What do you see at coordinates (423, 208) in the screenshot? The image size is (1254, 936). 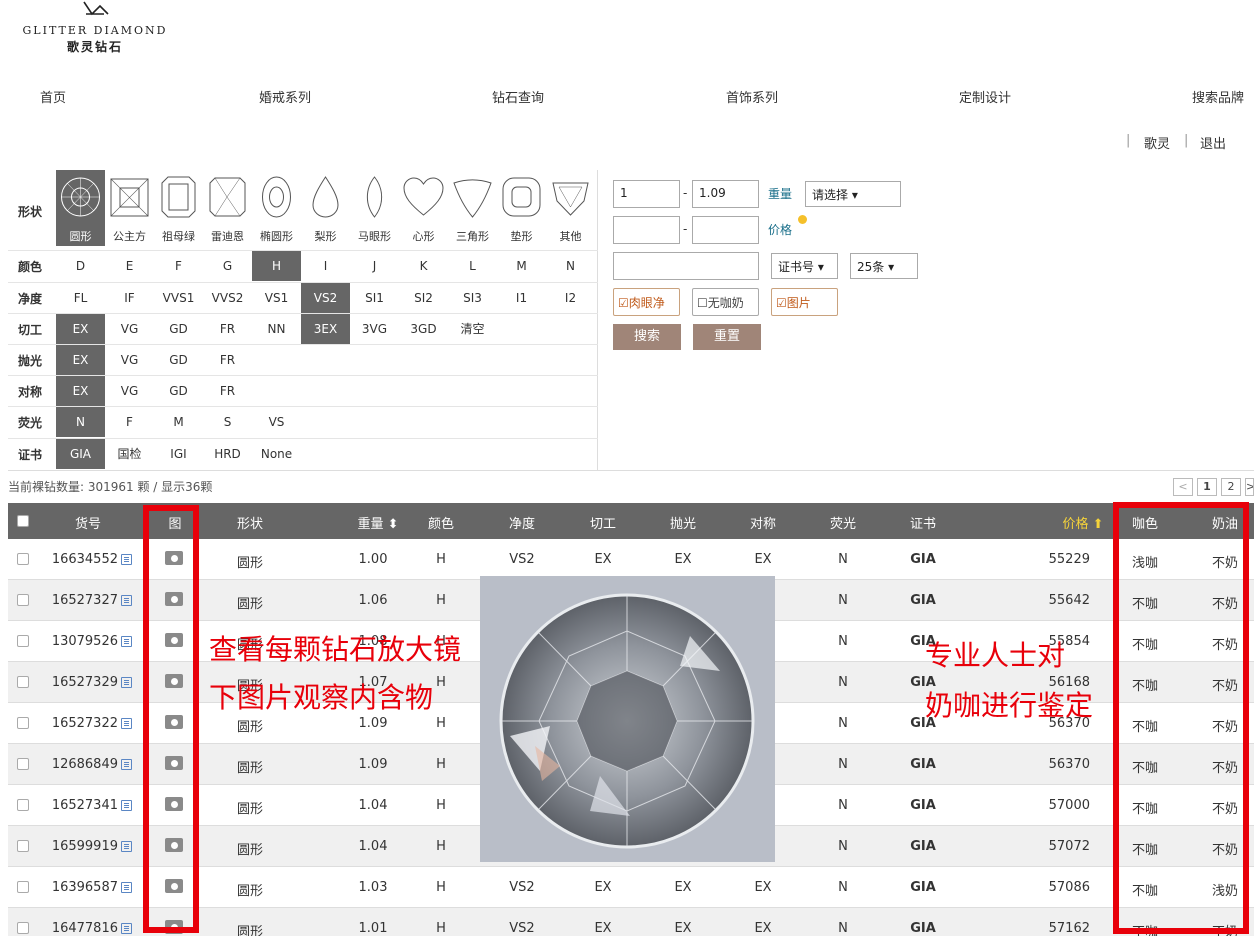 I see `shape-heart: 心形` at bounding box center [423, 208].